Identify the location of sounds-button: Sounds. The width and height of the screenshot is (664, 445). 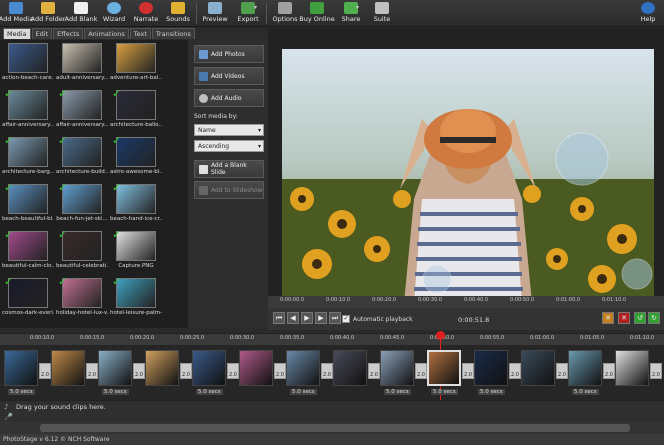
(178, 13).